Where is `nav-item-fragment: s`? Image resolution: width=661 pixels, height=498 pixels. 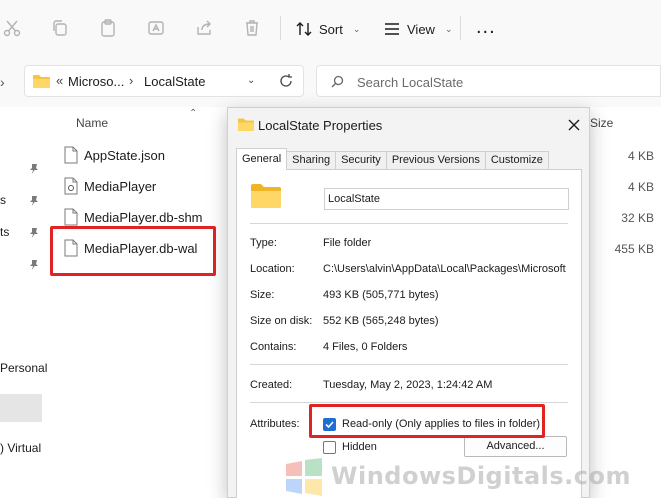
nav-item-fragment: s is located at coordinates (3, 200).